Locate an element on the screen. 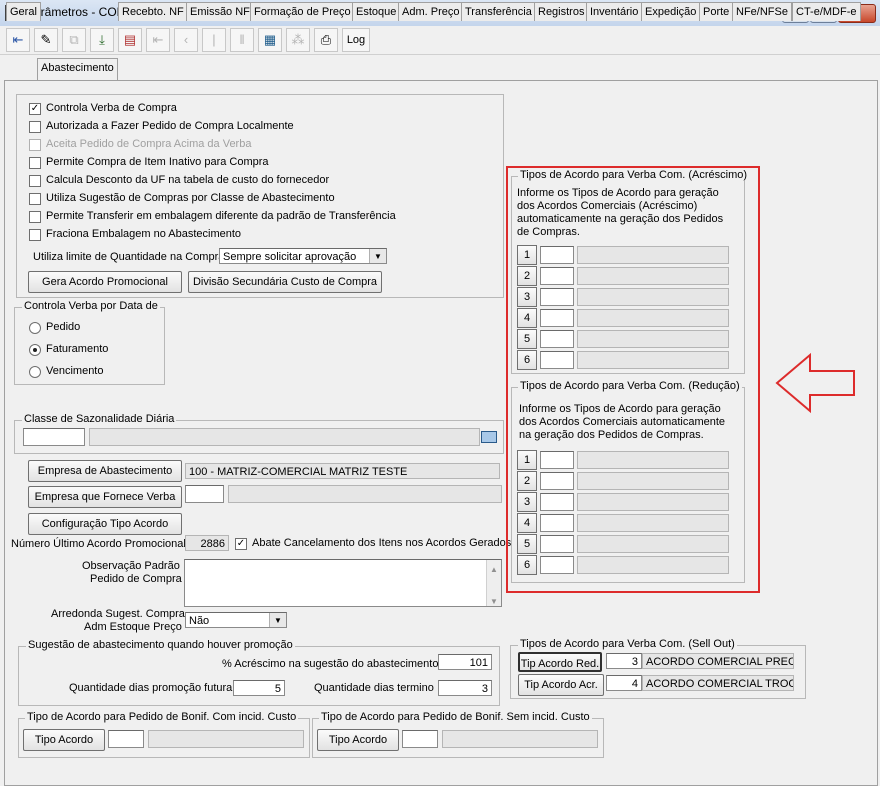 Image resolution: width=880 pixels, height=786 pixels. tab-emissao-nf: Emissão NF is located at coordinates (220, 11).